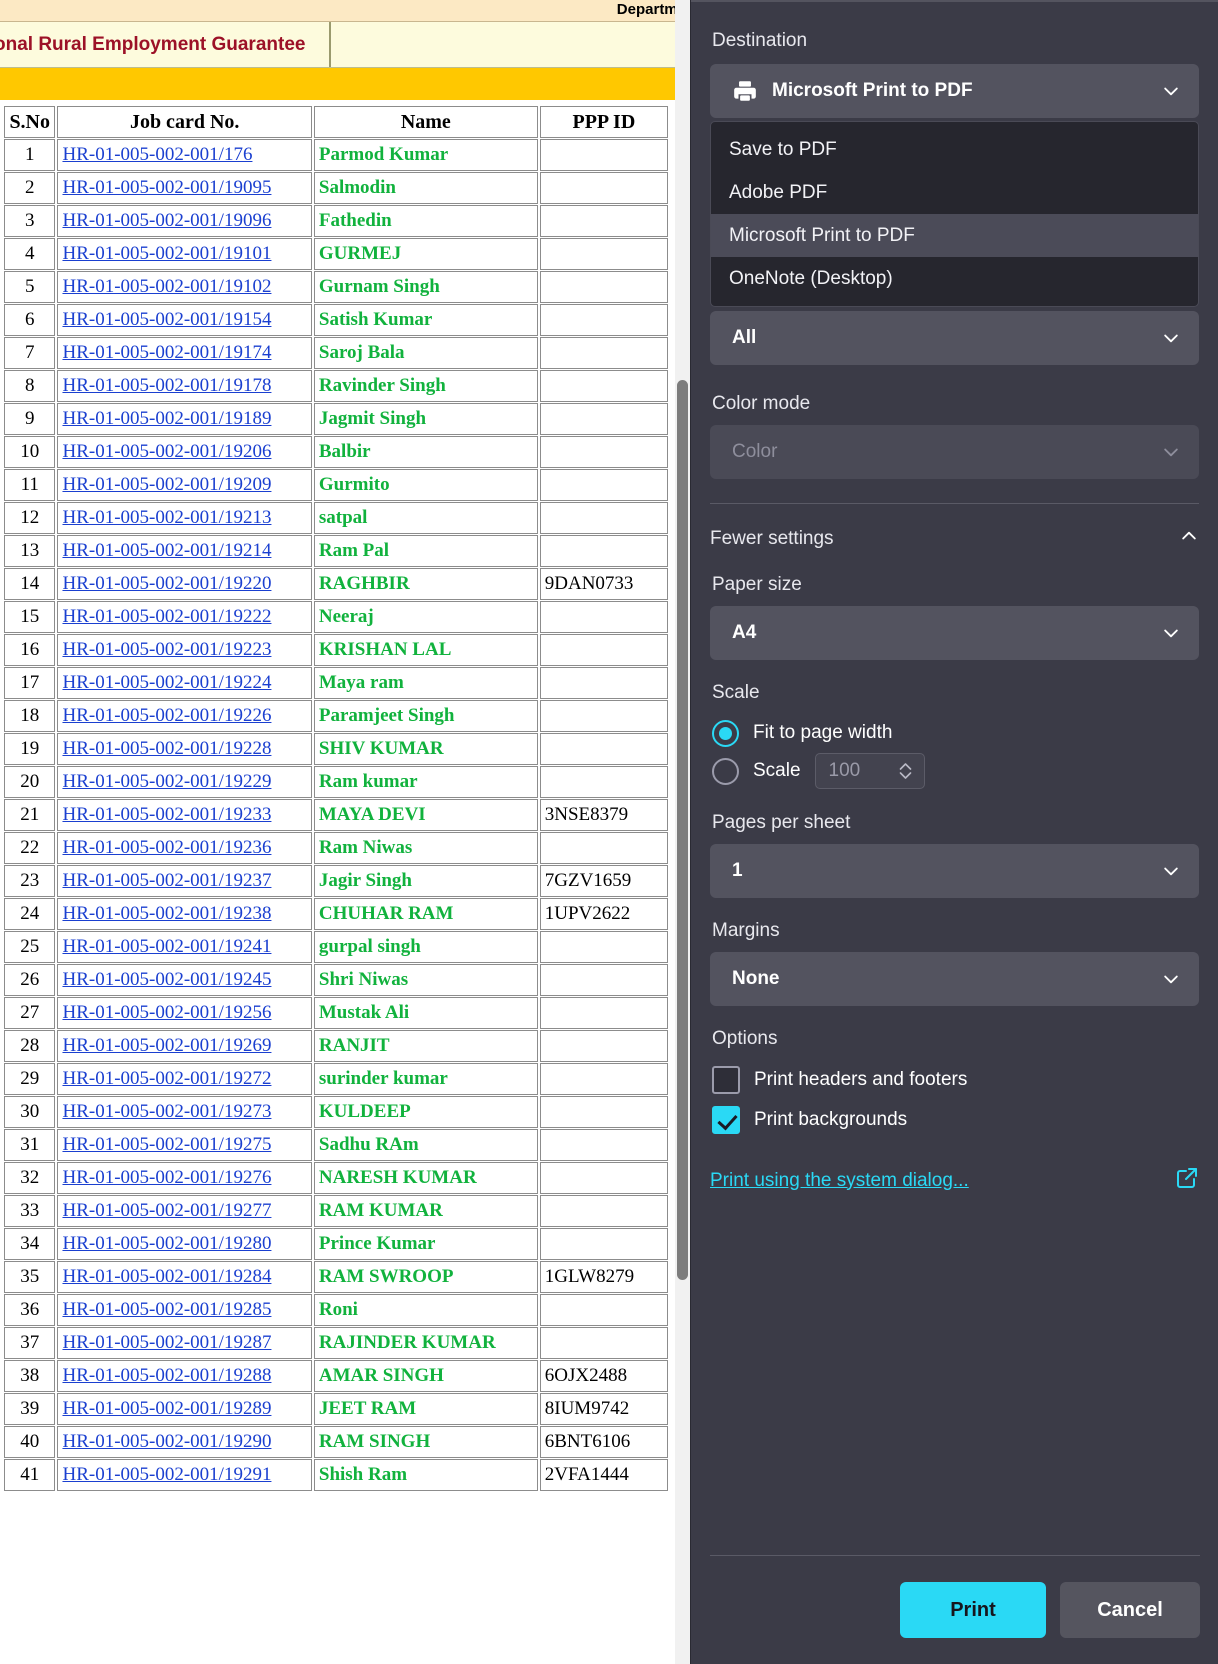  I want to click on jobcard-link: HR-01-005-002-001/19276, so click(166, 1177).